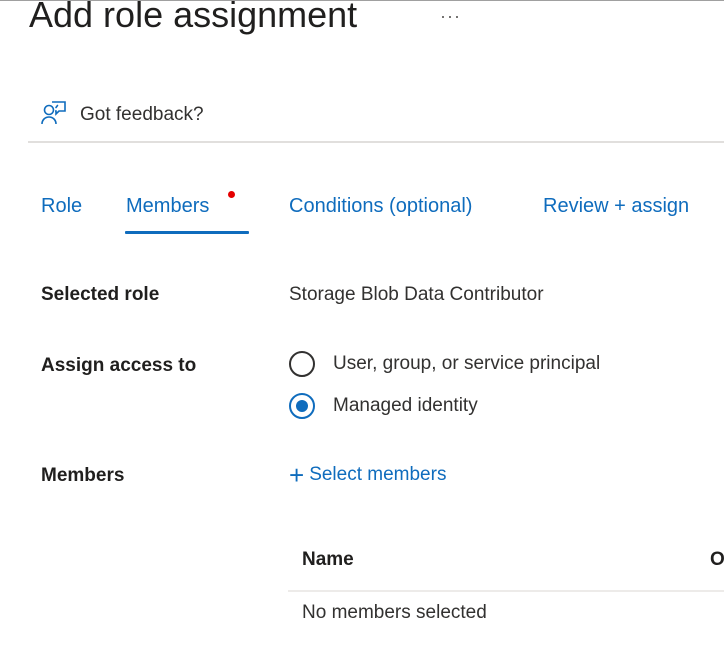  Describe the element at coordinates (416, 294) in the screenshot. I see `selected-role-value: Storage Blob Data Contributor` at that location.